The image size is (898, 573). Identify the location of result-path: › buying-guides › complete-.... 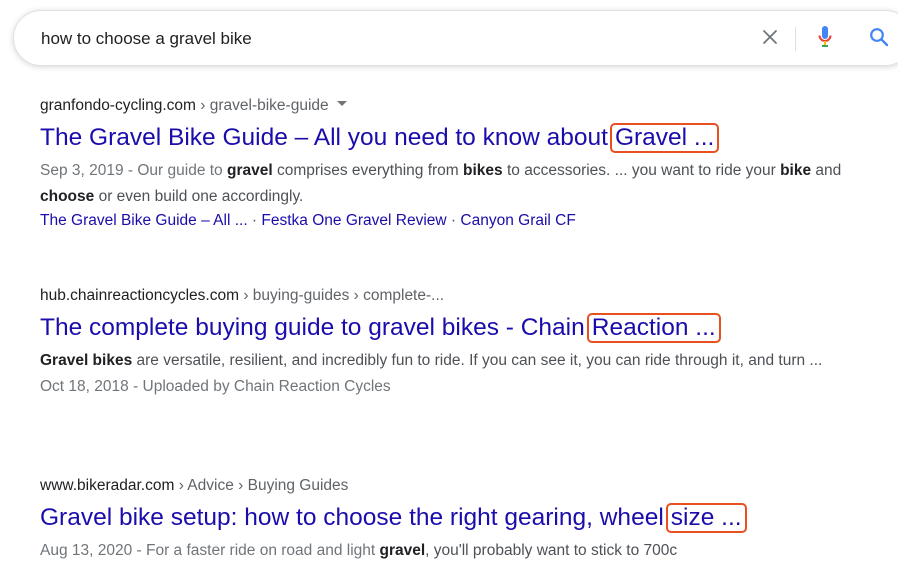
(342, 295).